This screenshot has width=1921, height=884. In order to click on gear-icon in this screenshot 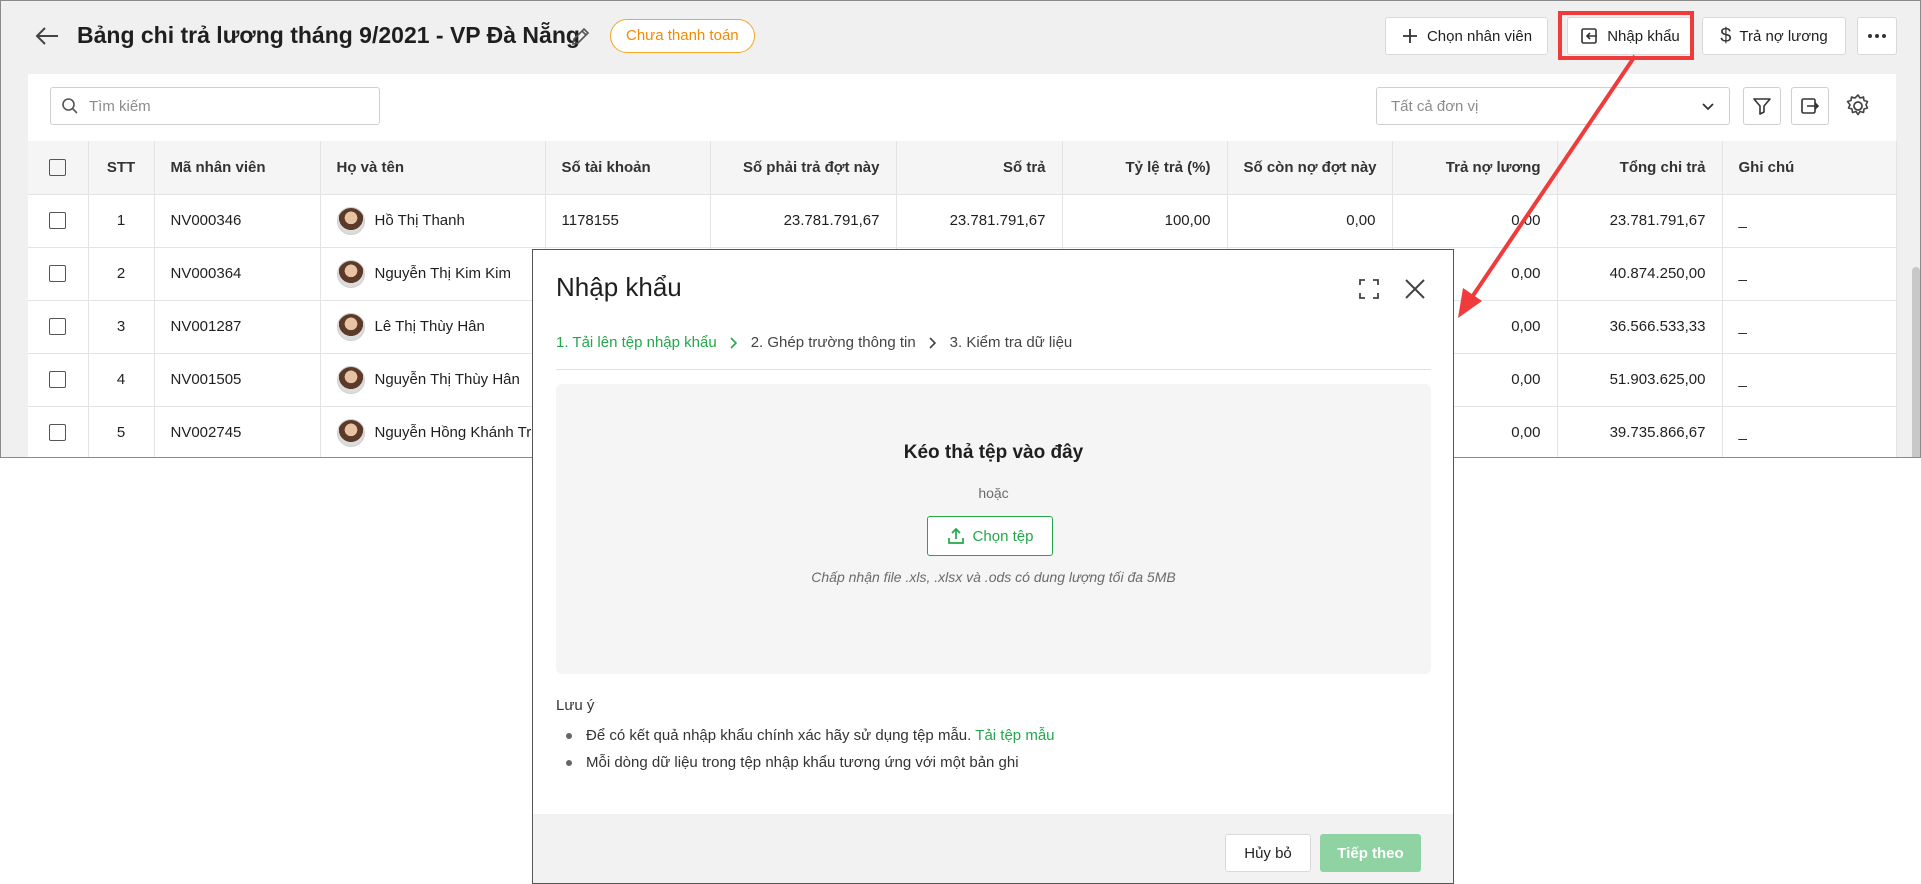, I will do `click(1858, 106)`.